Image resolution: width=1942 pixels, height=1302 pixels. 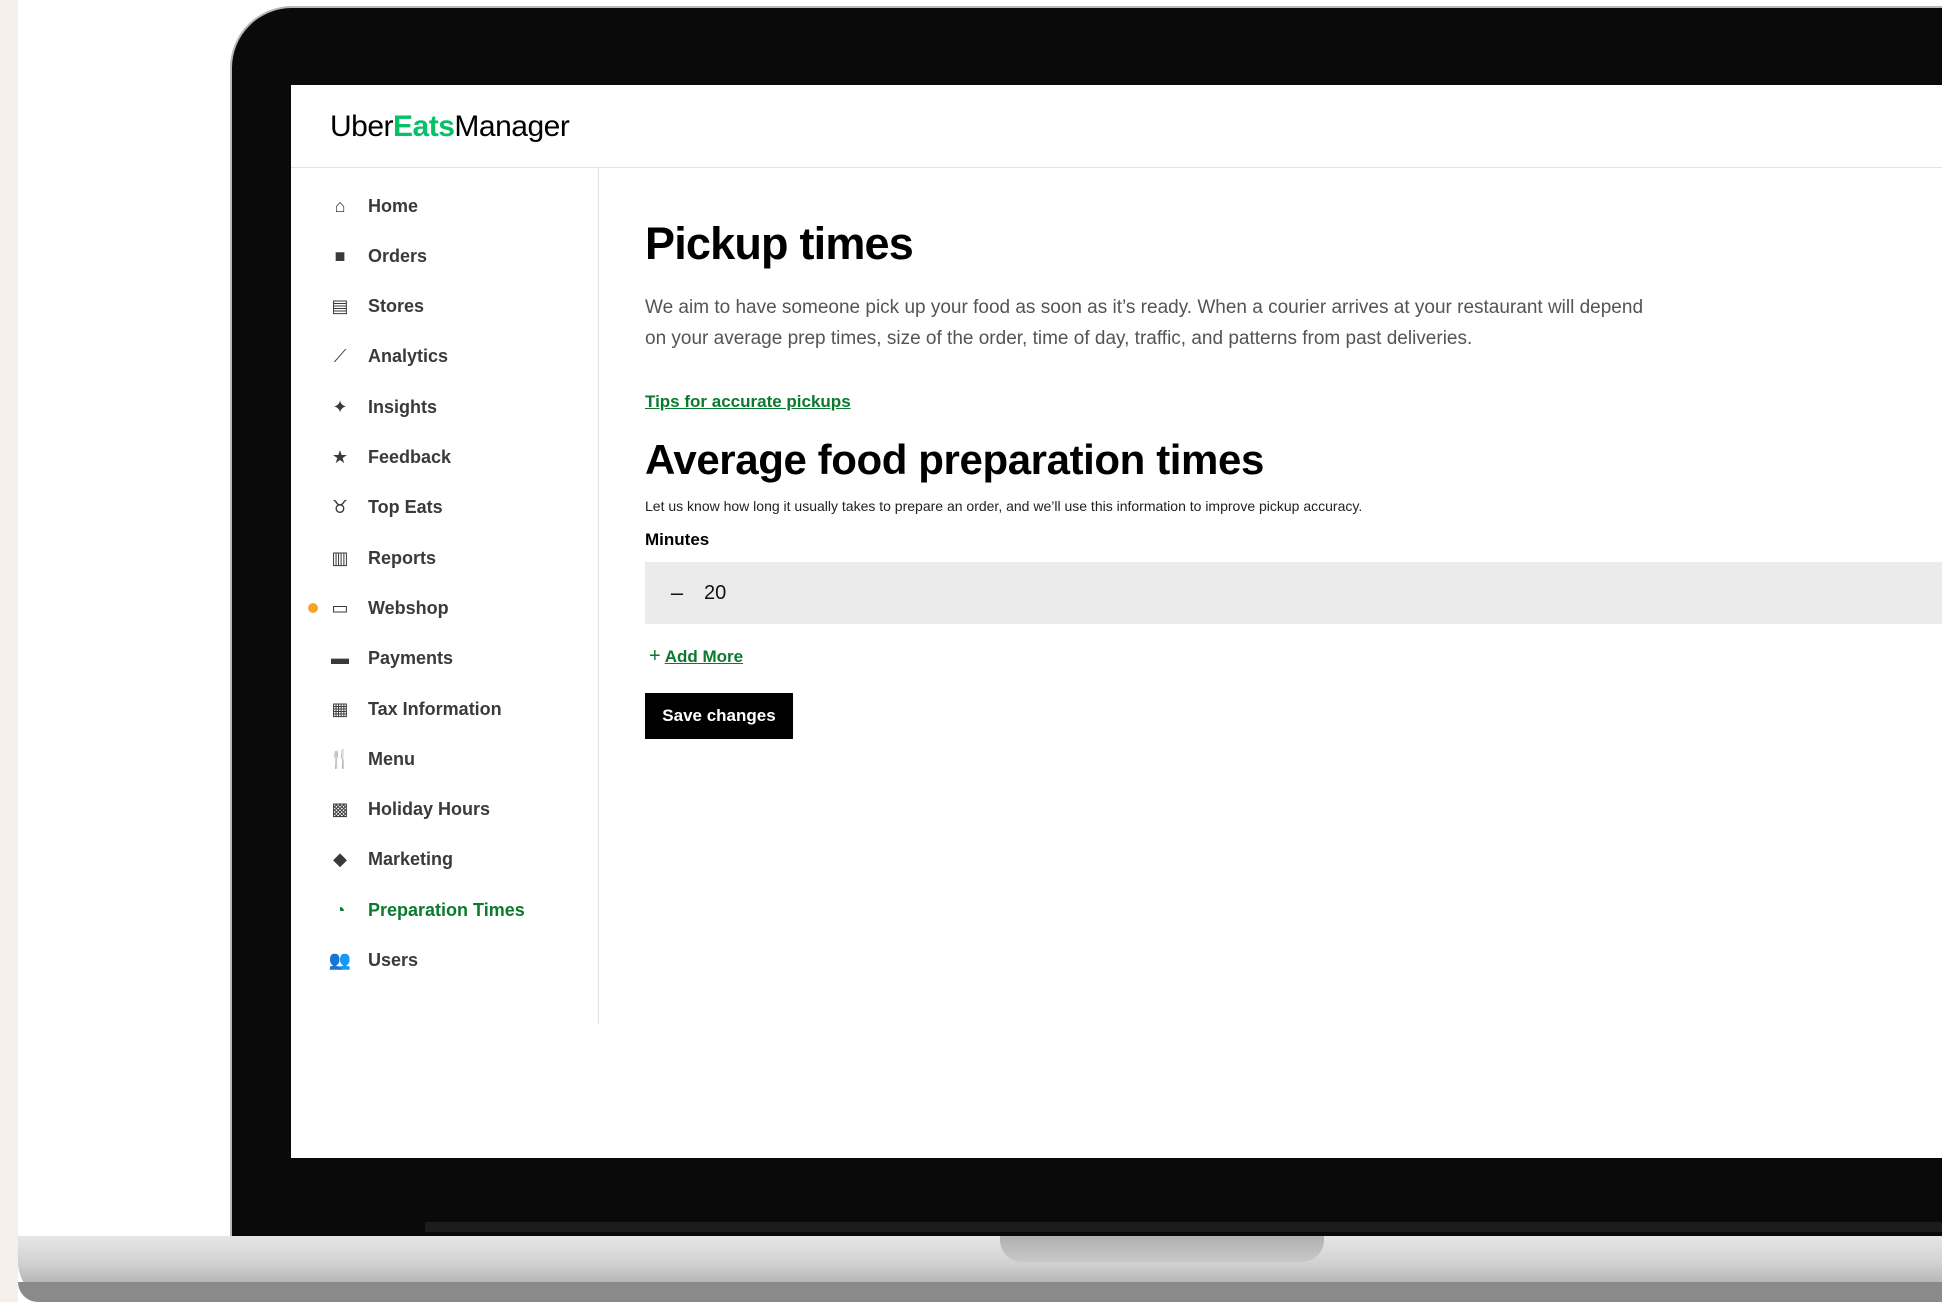 What do you see at coordinates (980, 1292) in the screenshot?
I see `laptop-base-shadow` at bounding box center [980, 1292].